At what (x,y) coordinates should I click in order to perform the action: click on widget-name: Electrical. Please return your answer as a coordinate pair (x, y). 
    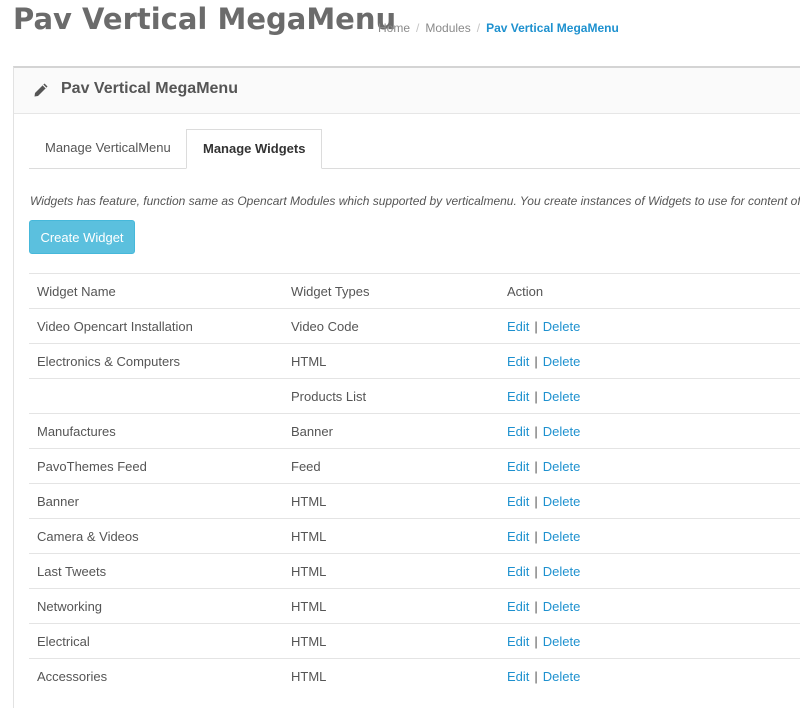
    Looking at the image, I should click on (63, 641).